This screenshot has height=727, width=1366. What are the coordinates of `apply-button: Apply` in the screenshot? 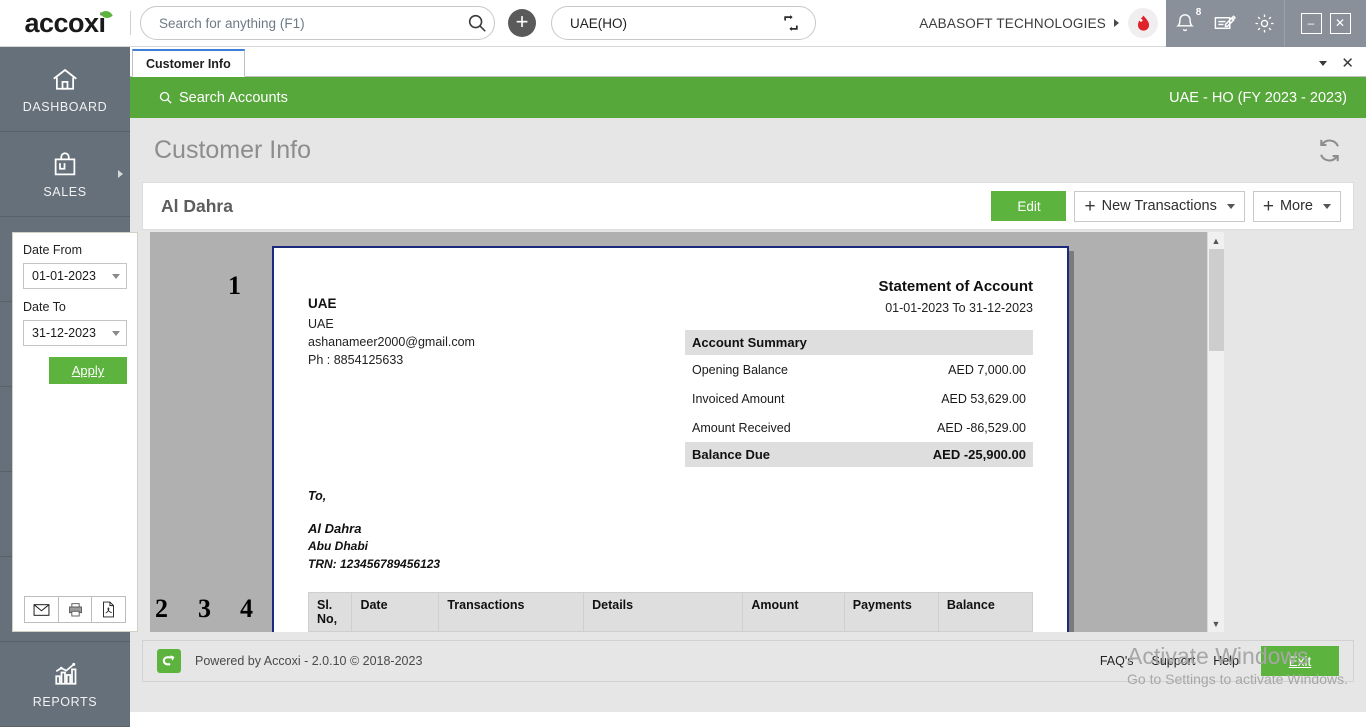 It's located at (88, 370).